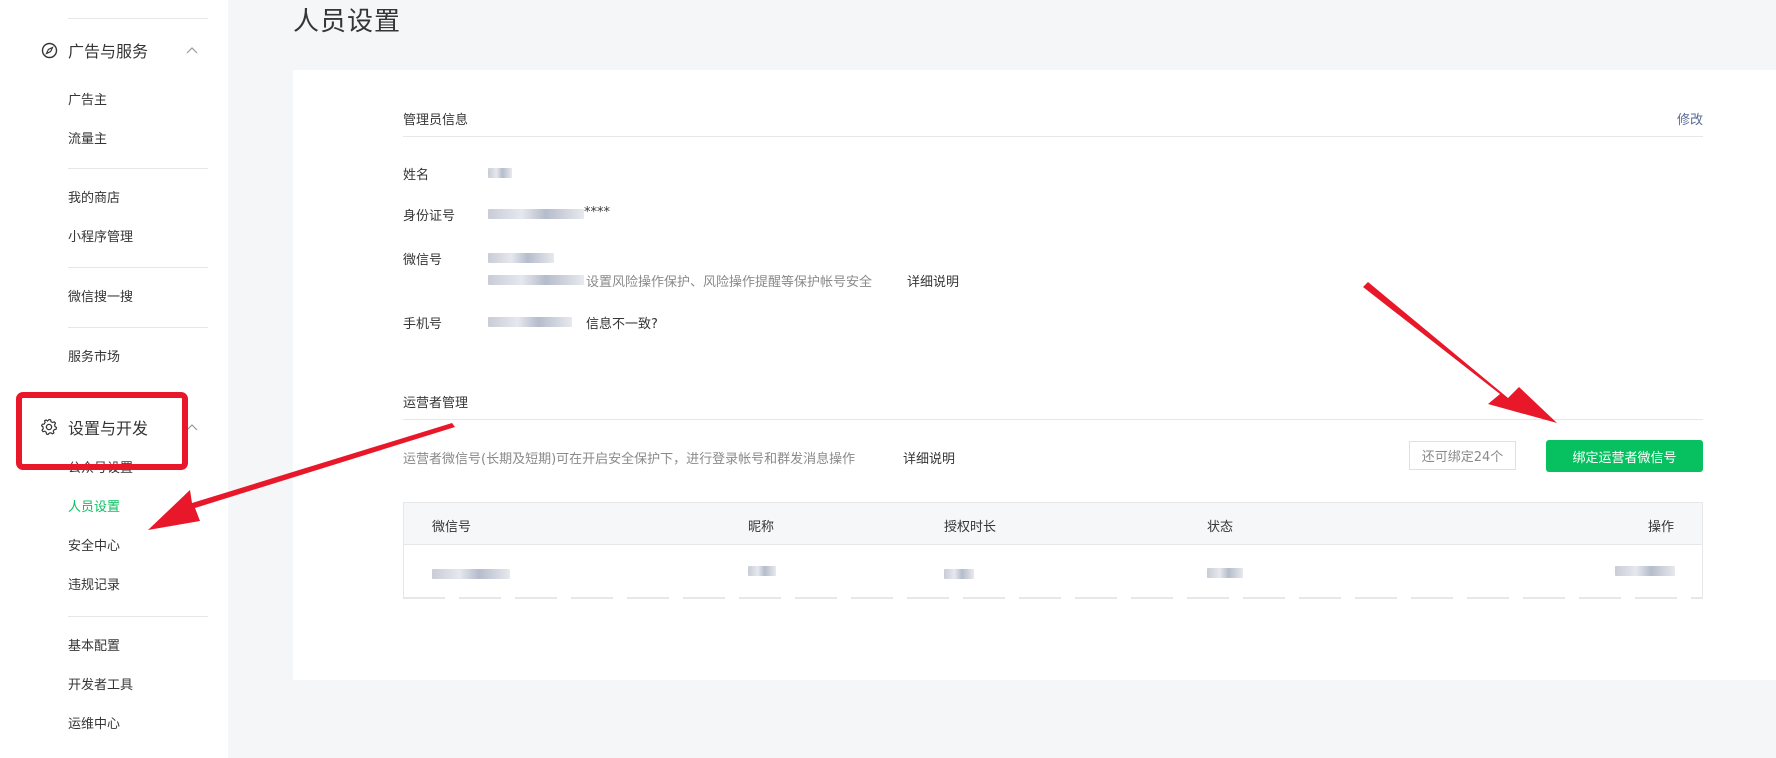 Image resolution: width=1776 pixels, height=758 pixels. I want to click on sidebar-item-basic-config: 基本配置, so click(94, 647).